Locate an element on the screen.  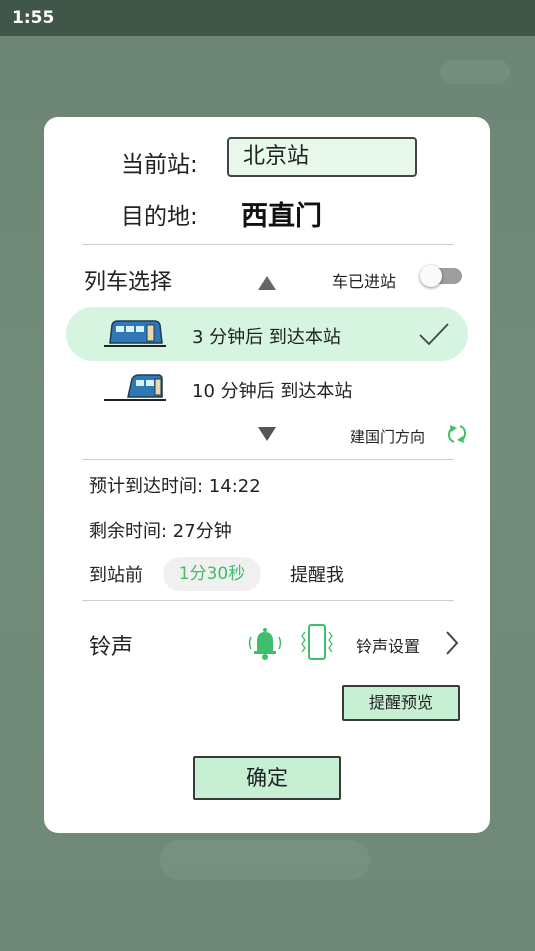
current-station-input: 北京站 is located at coordinates (322, 157).